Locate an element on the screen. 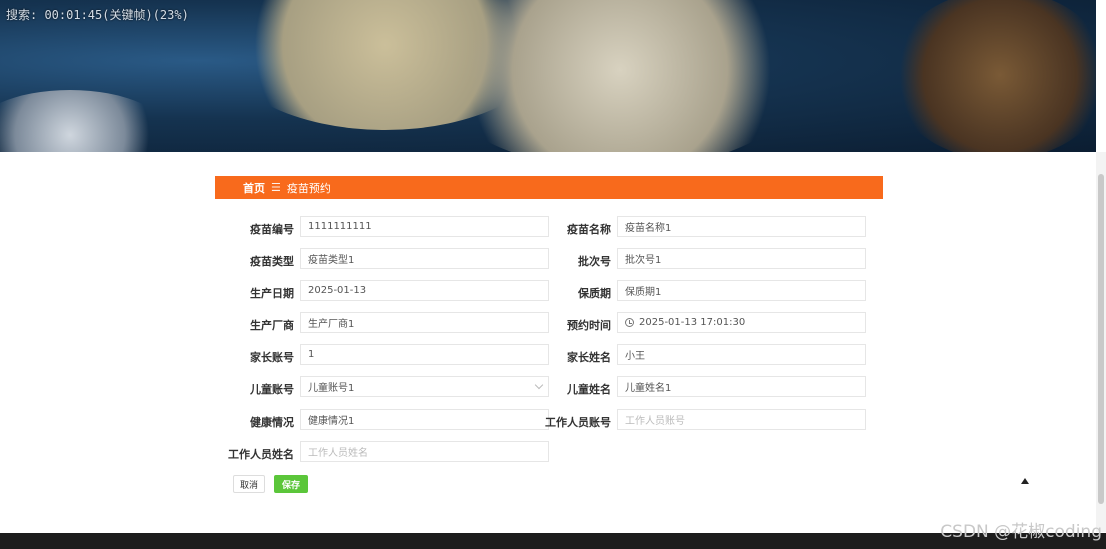 The width and height of the screenshot is (1106, 549). batch-label: 批次号 is located at coordinates (594, 261).